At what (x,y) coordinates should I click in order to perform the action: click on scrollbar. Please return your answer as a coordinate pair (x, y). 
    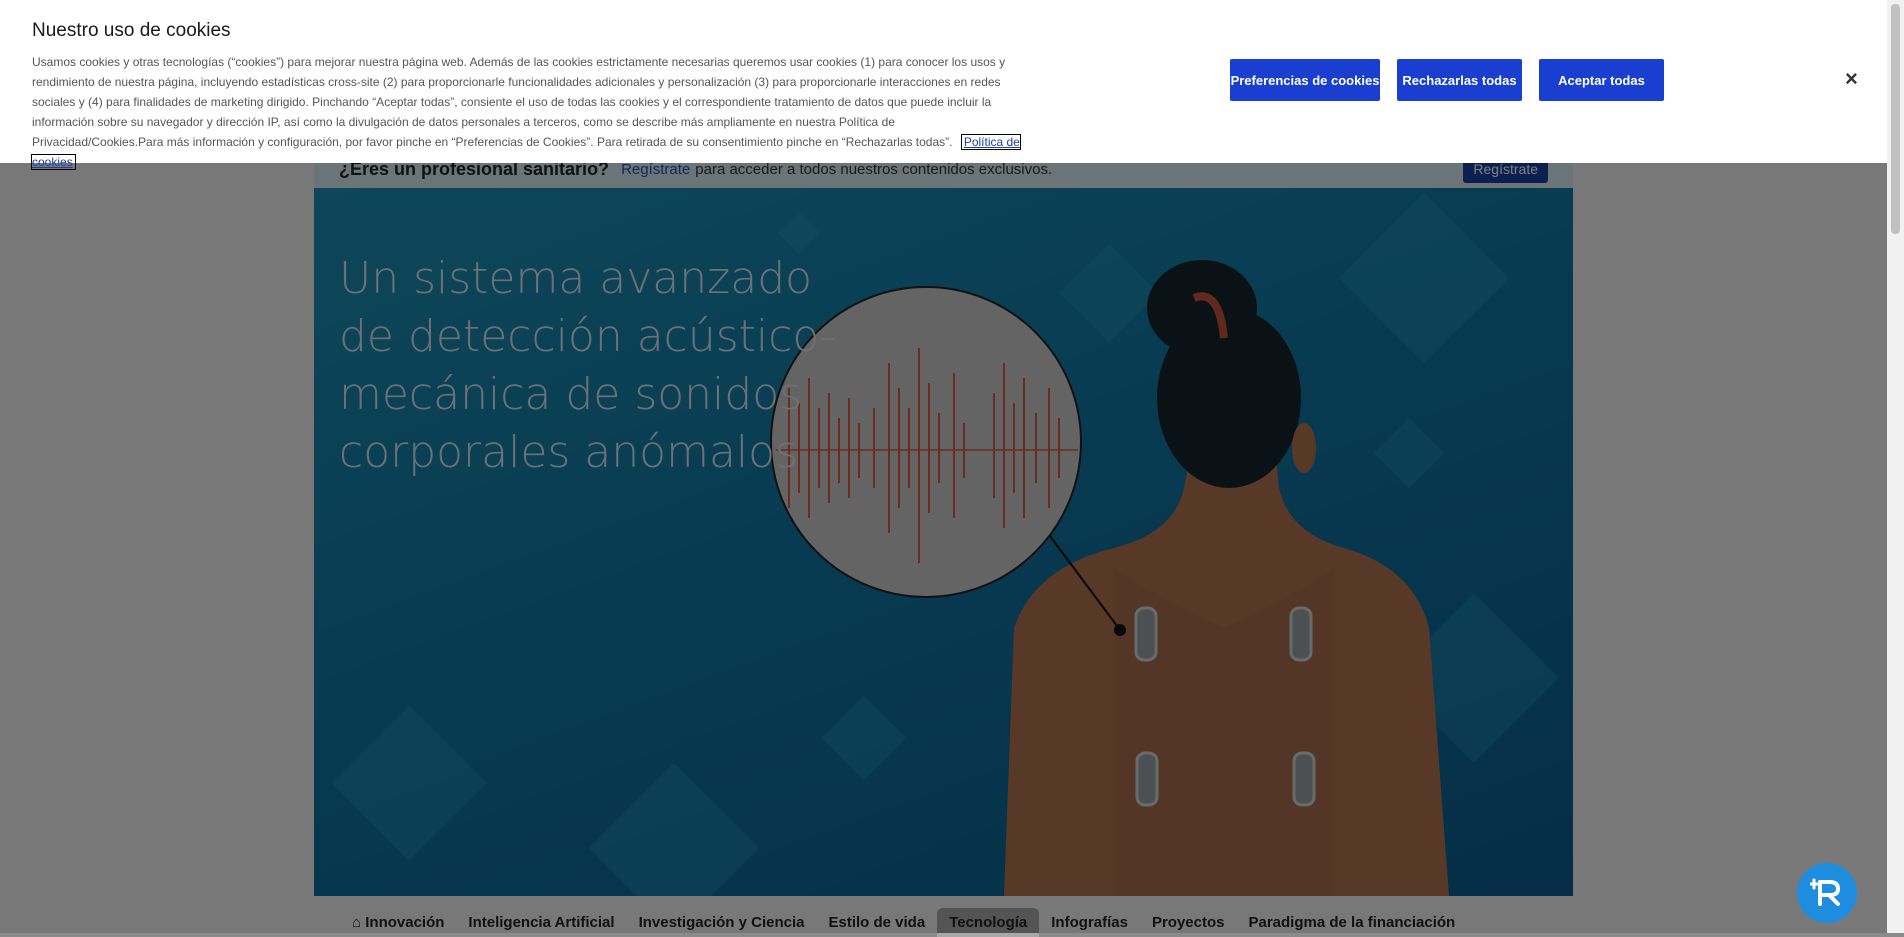
    Looking at the image, I should click on (1895, 466).